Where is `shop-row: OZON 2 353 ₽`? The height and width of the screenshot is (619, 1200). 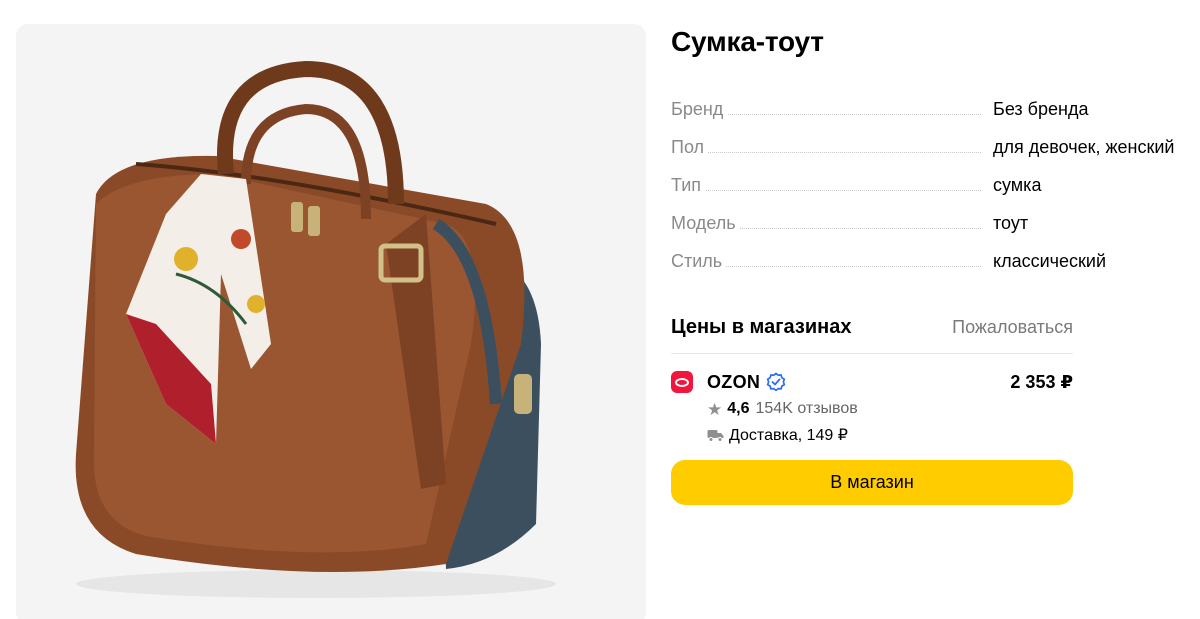 shop-row: OZON 2 353 ₽ is located at coordinates (872, 382).